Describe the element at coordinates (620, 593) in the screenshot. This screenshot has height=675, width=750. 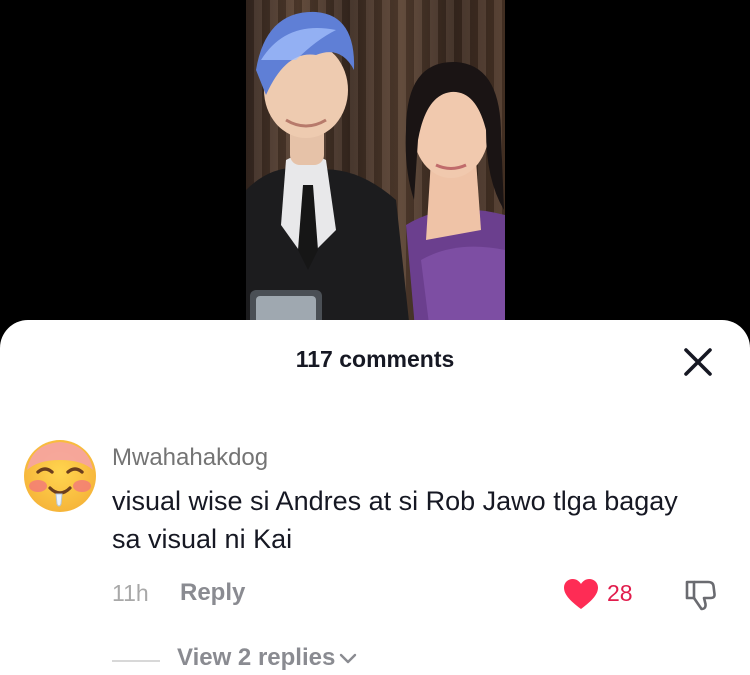
I see `like-count: 28` at that location.